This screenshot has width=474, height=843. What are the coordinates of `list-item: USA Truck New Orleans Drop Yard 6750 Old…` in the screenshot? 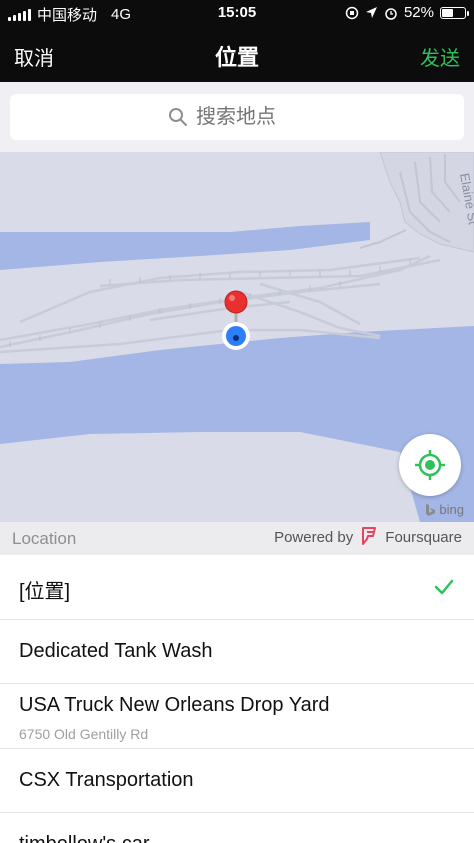 It's located at (237, 716).